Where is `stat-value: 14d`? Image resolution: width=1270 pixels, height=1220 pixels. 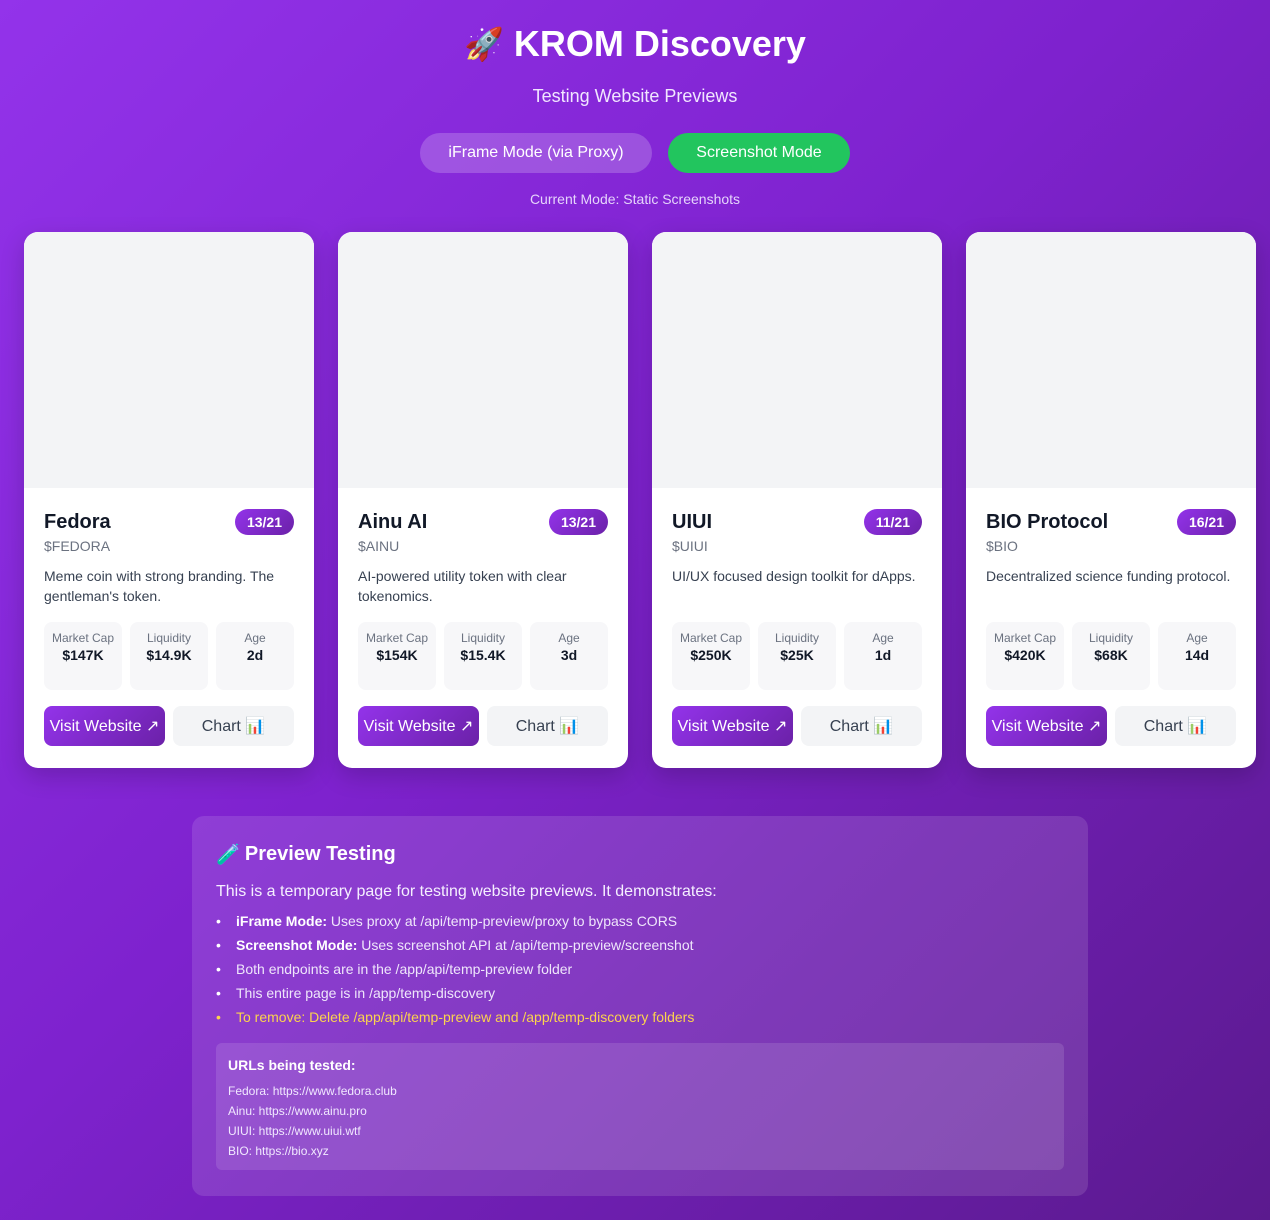
stat-value: 14d is located at coordinates (1197, 655).